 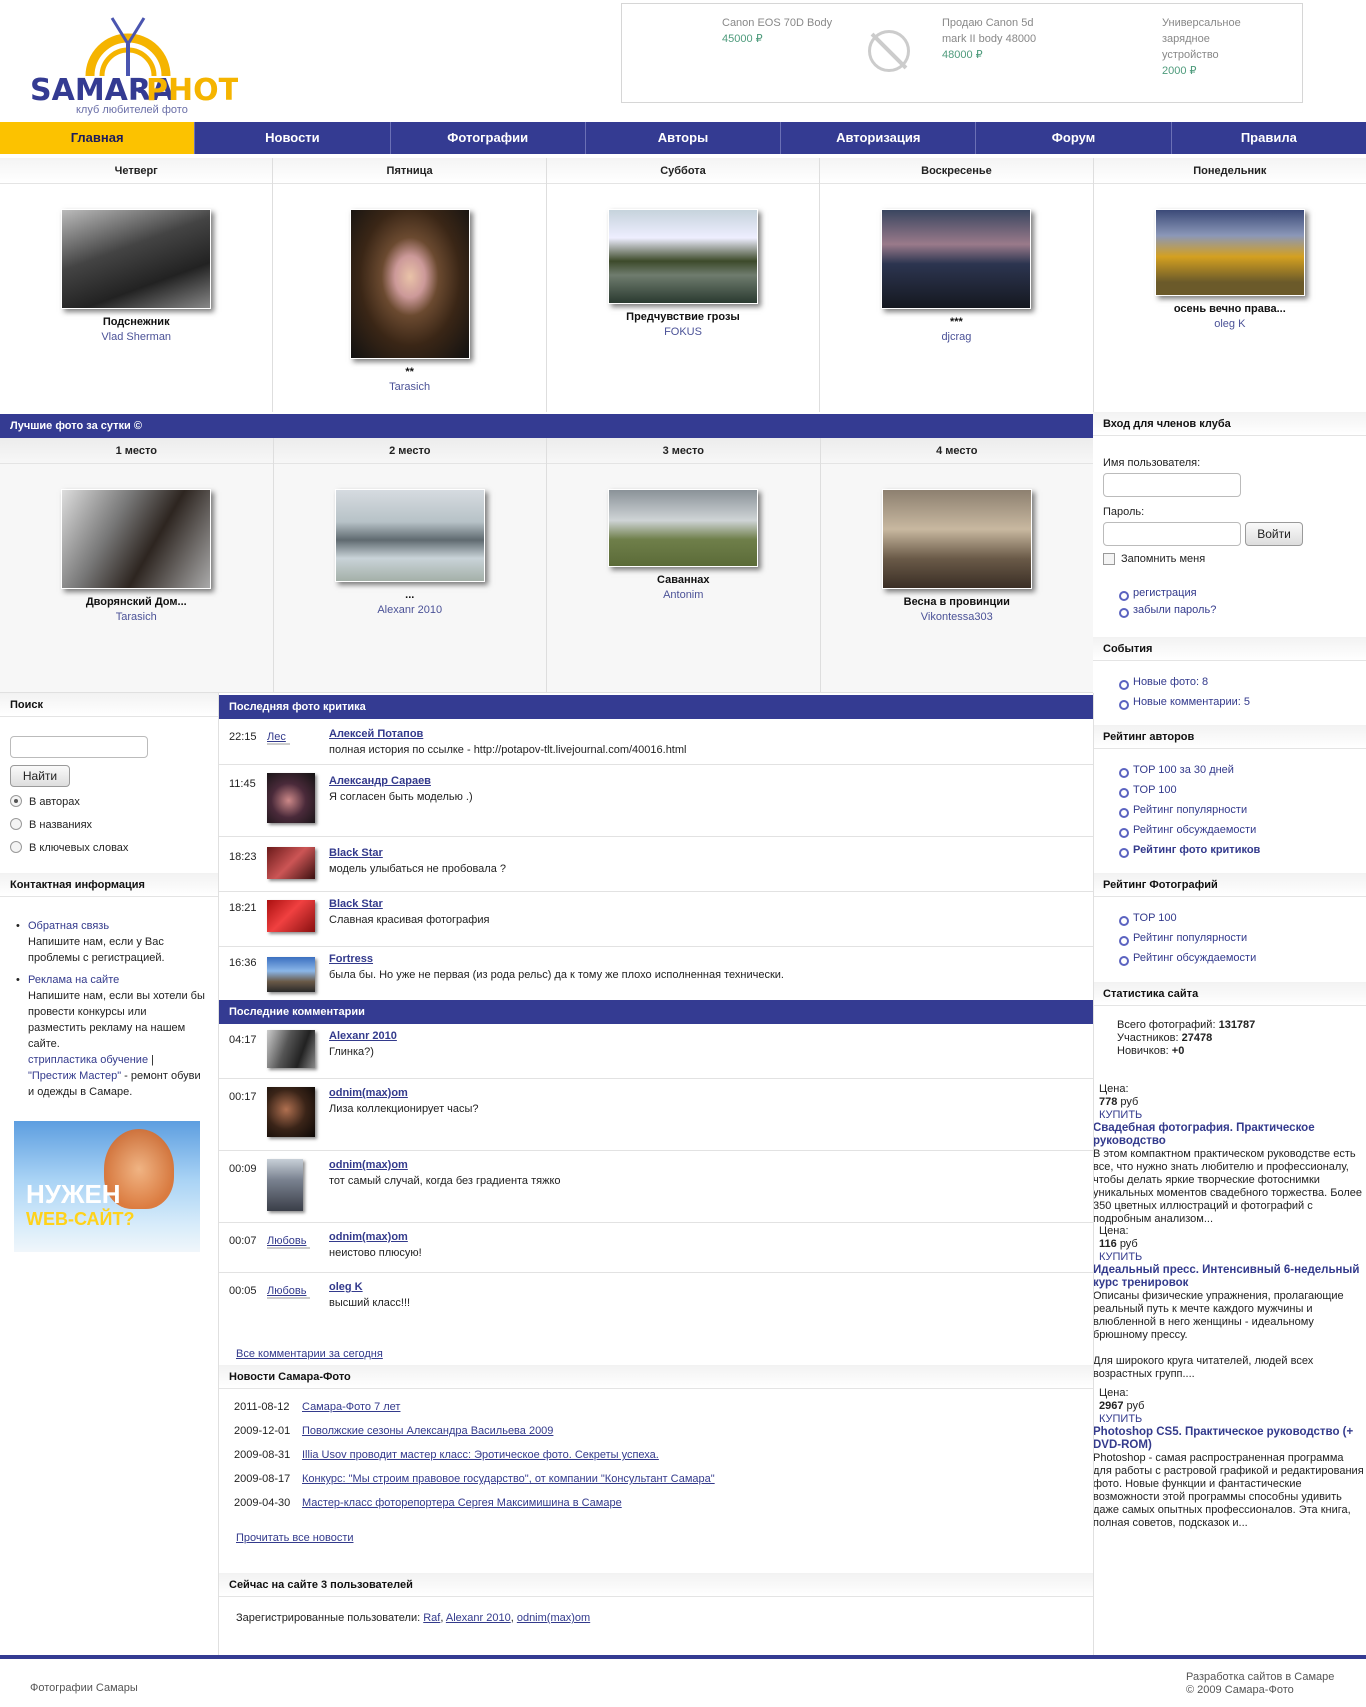 What do you see at coordinates (136, 322) in the screenshot?
I see `photo-title: Подснежник` at bounding box center [136, 322].